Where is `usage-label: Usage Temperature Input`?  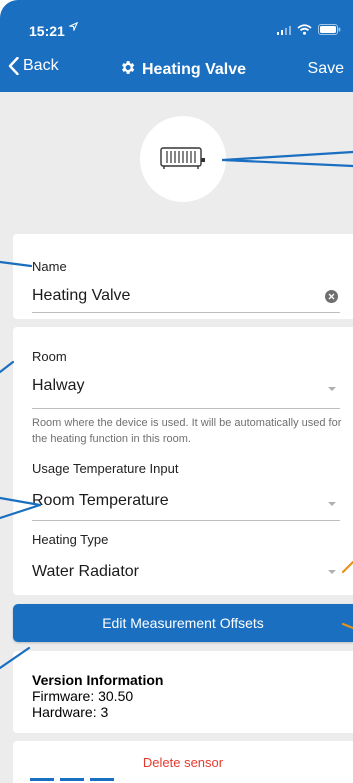 usage-label: Usage Temperature Input is located at coordinates (105, 468).